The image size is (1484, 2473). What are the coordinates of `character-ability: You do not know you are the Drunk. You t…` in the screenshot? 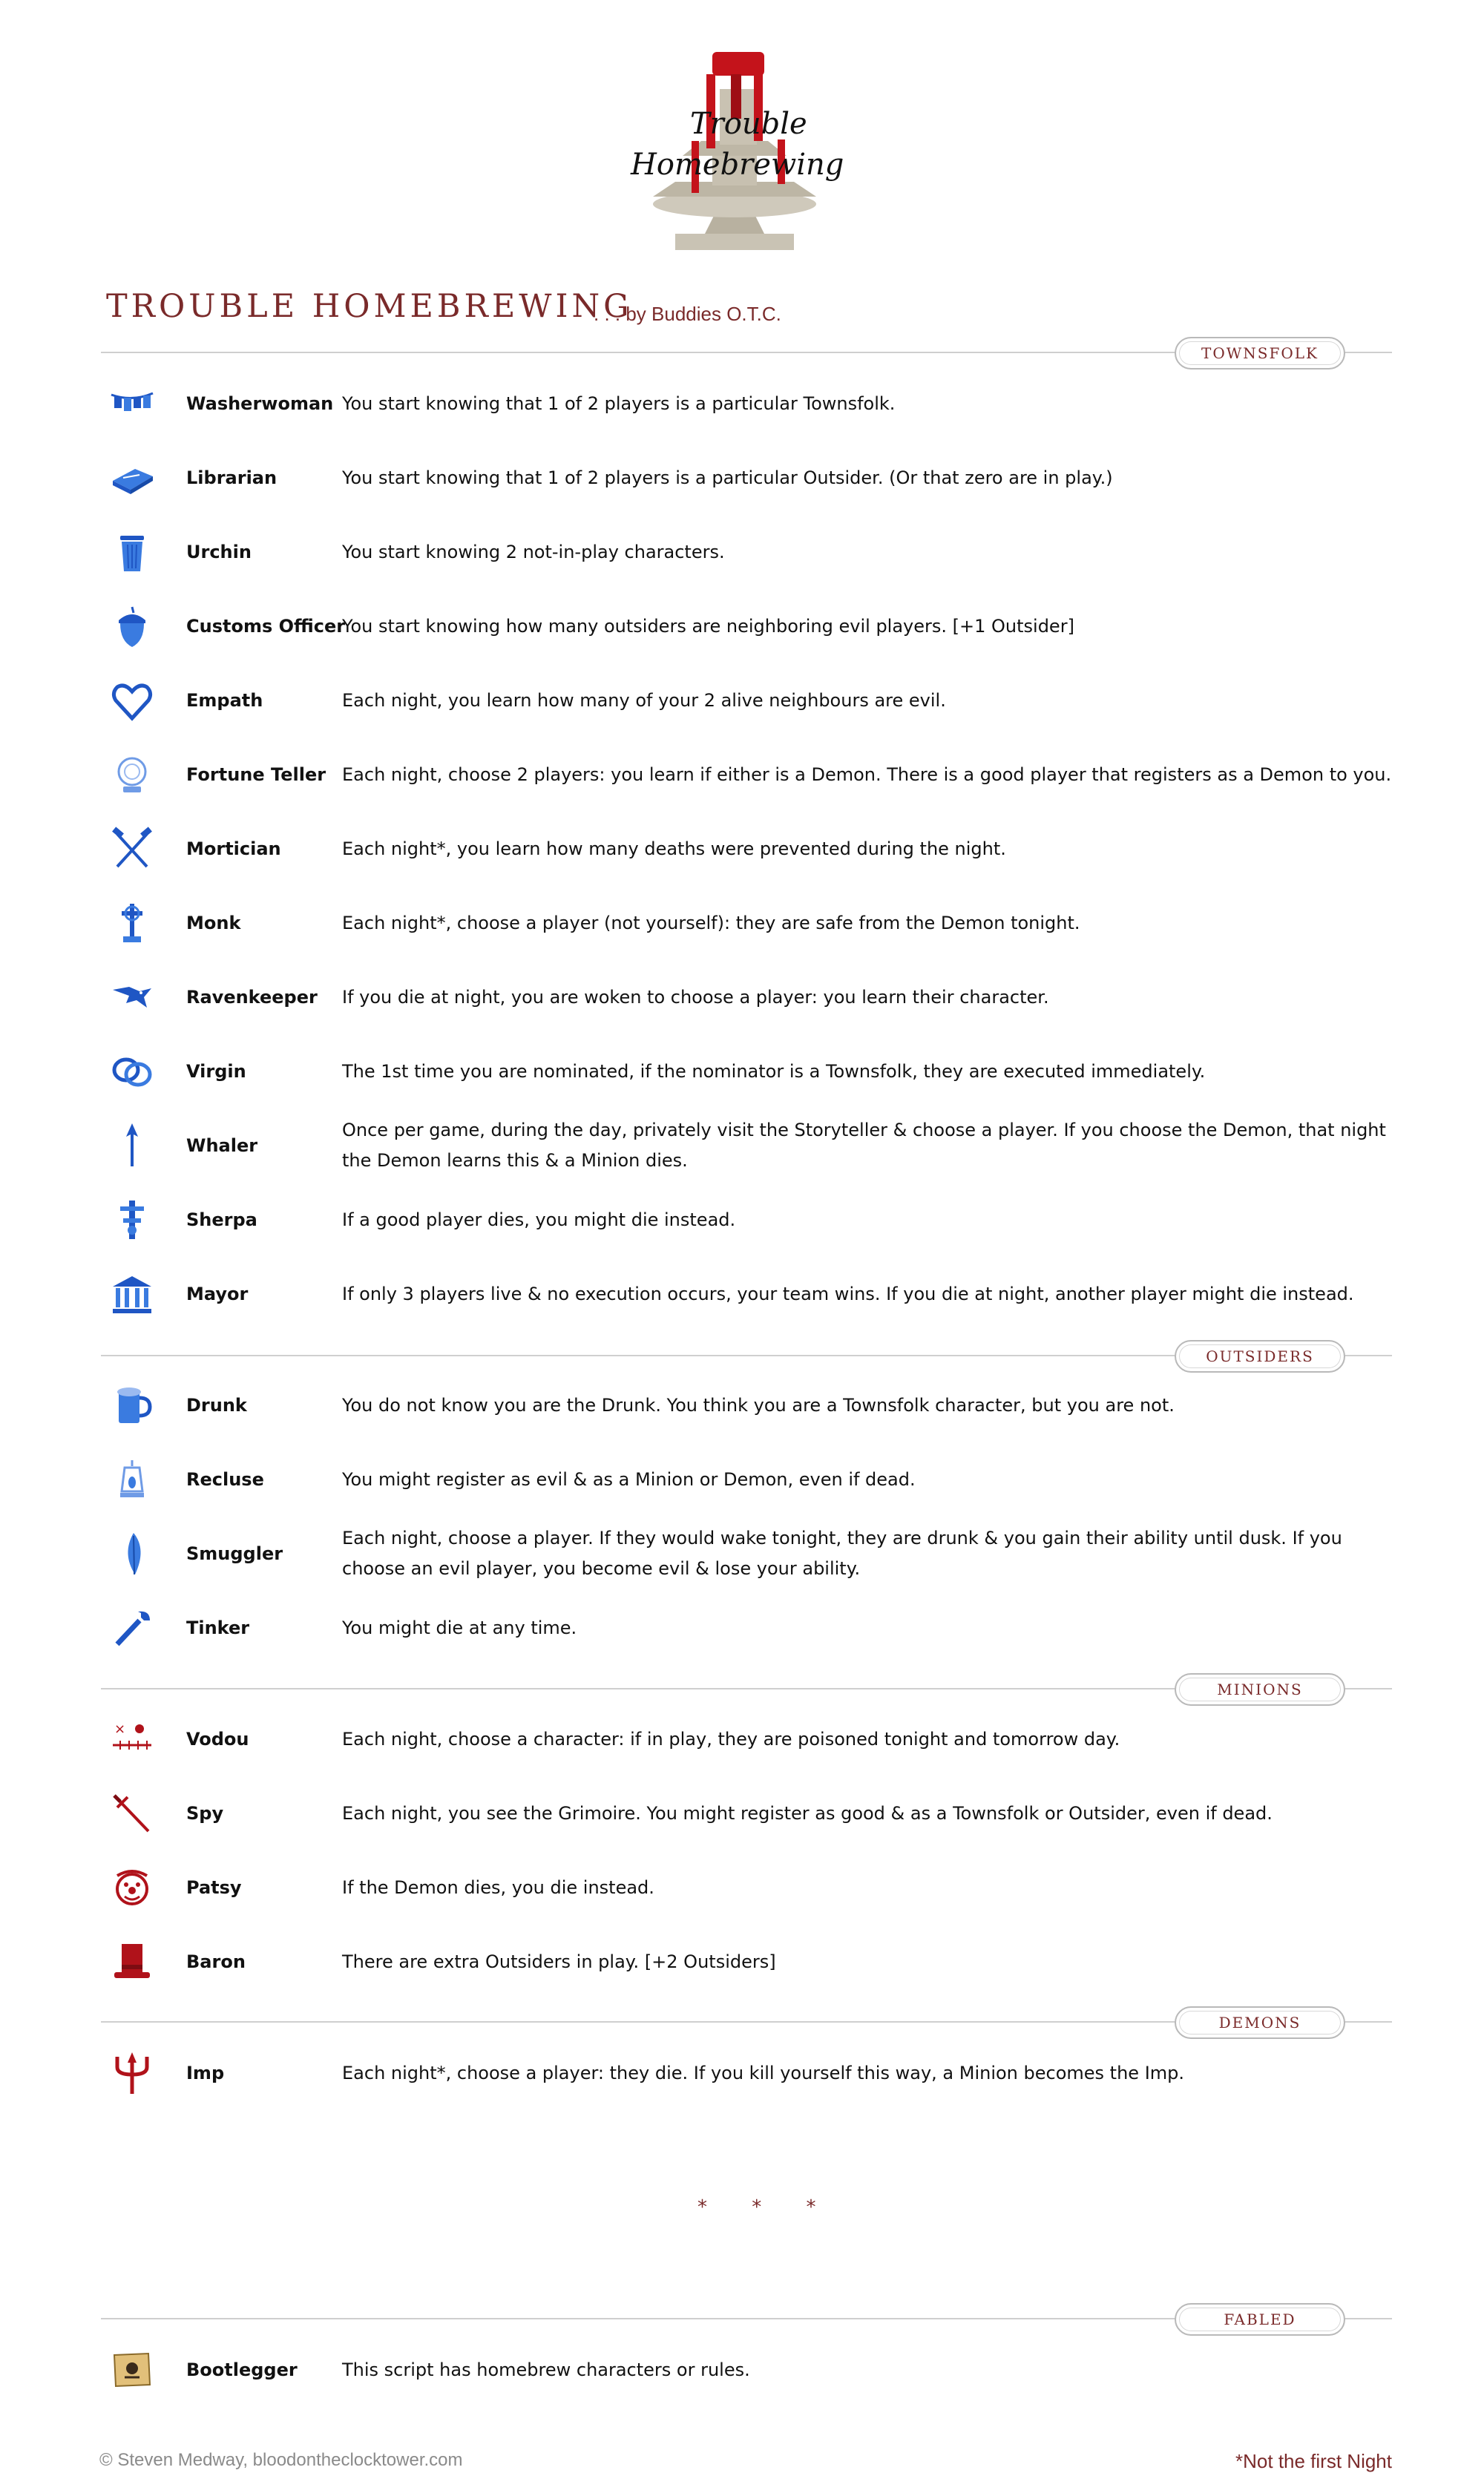 It's located at (758, 1405).